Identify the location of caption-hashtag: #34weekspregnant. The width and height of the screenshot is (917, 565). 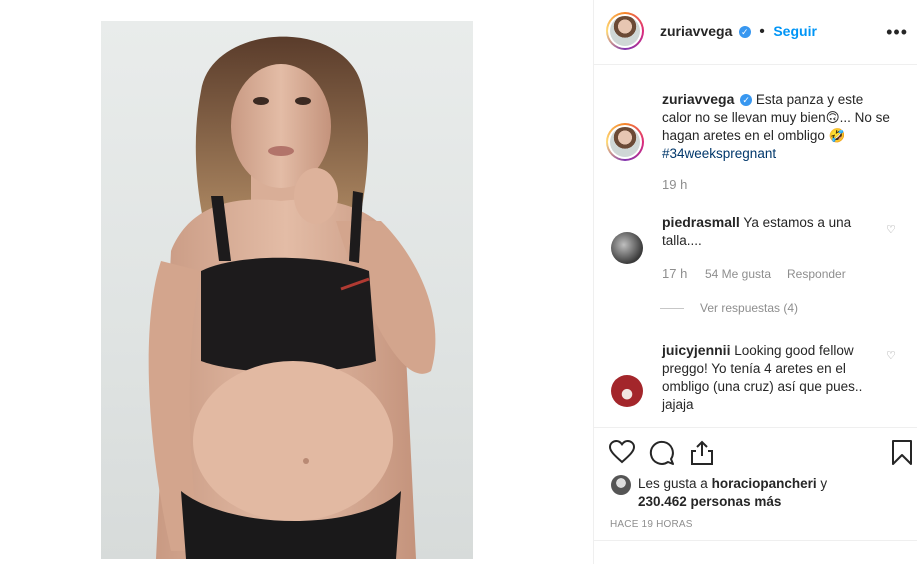
(719, 153).